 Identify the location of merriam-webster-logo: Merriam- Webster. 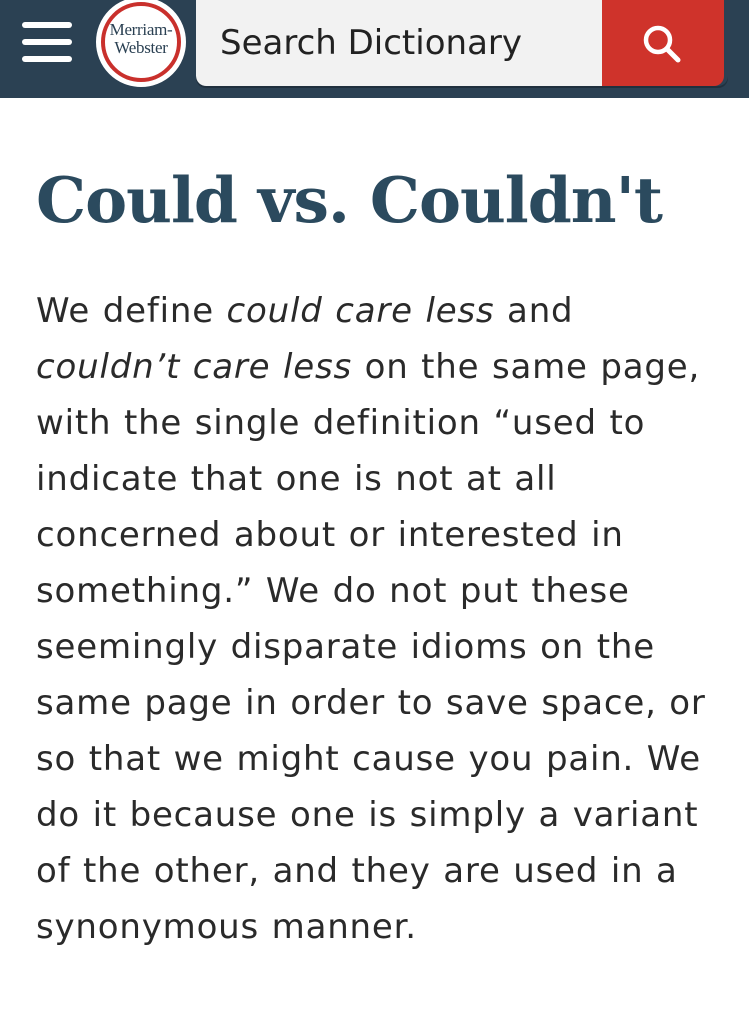
(141, 43).